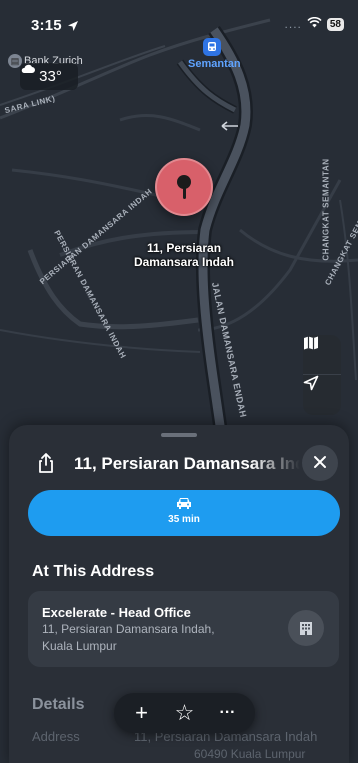 The width and height of the screenshot is (358, 763). I want to click on directions-time: 35 min, so click(184, 519).